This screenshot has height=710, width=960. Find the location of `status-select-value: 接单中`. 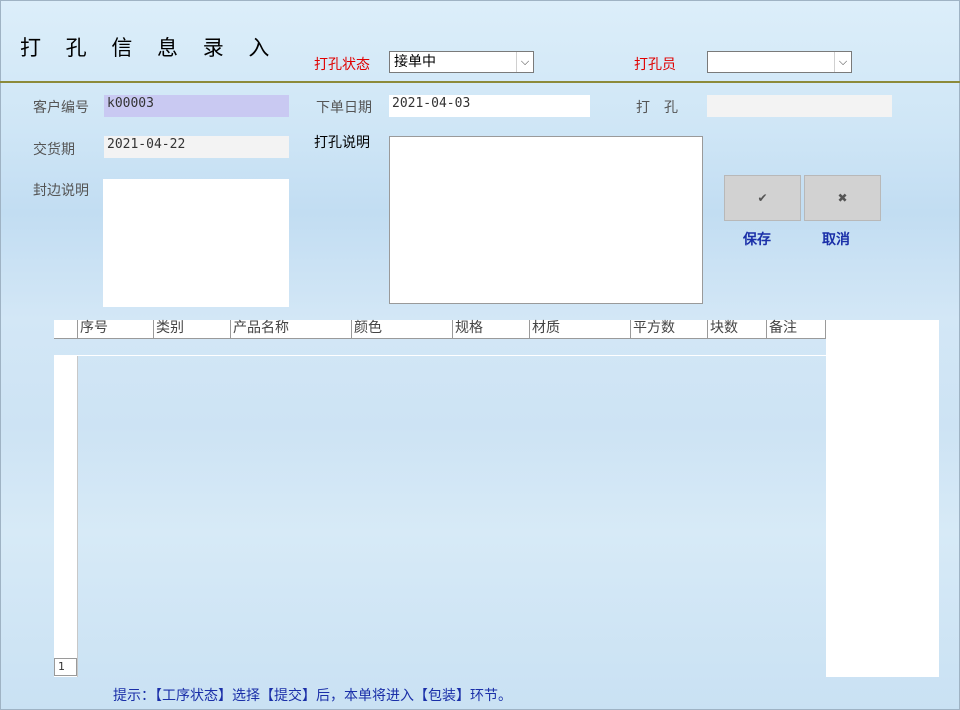

status-select-value: 接单中 is located at coordinates (415, 62).